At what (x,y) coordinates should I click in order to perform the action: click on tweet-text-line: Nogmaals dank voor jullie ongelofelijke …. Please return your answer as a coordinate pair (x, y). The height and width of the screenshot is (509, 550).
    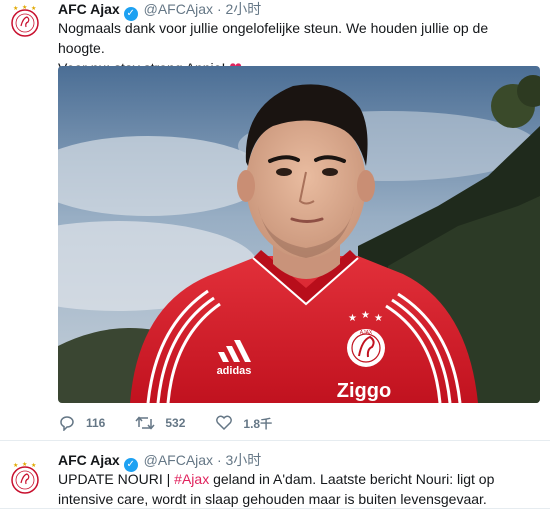
    Looking at the image, I should click on (273, 38).